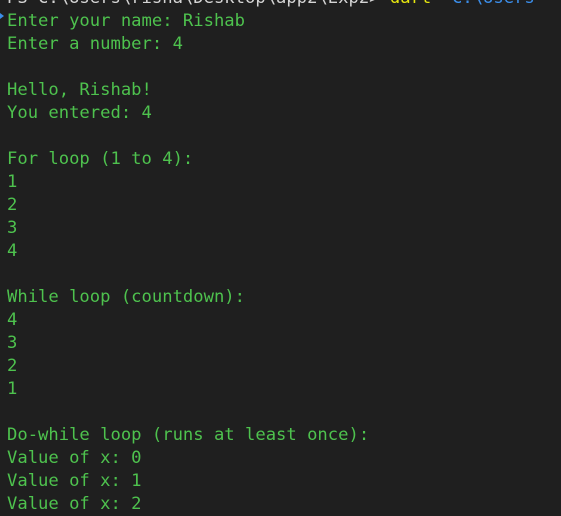 Image resolution: width=561 pixels, height=516 pixels. Describe the element at coordinates (79, 90) in the screenshot. I see `output-line: Hello, Rishab!` at that location.